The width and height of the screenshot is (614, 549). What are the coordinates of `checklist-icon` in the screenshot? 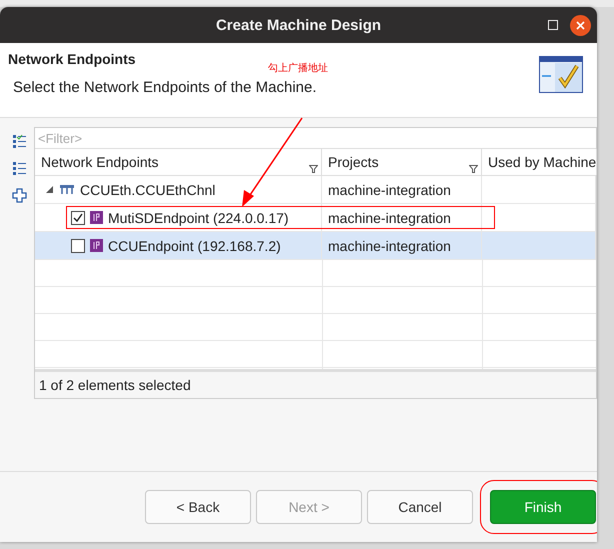 It's located at (19, 141).